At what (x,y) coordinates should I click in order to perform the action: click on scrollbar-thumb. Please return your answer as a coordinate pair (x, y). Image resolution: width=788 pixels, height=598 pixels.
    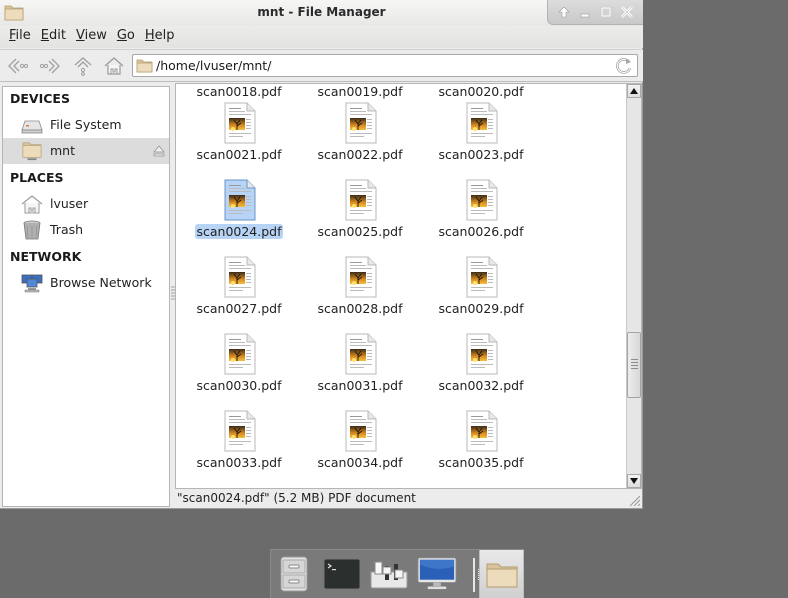
    Looking at the image, I should click on (634, 365).